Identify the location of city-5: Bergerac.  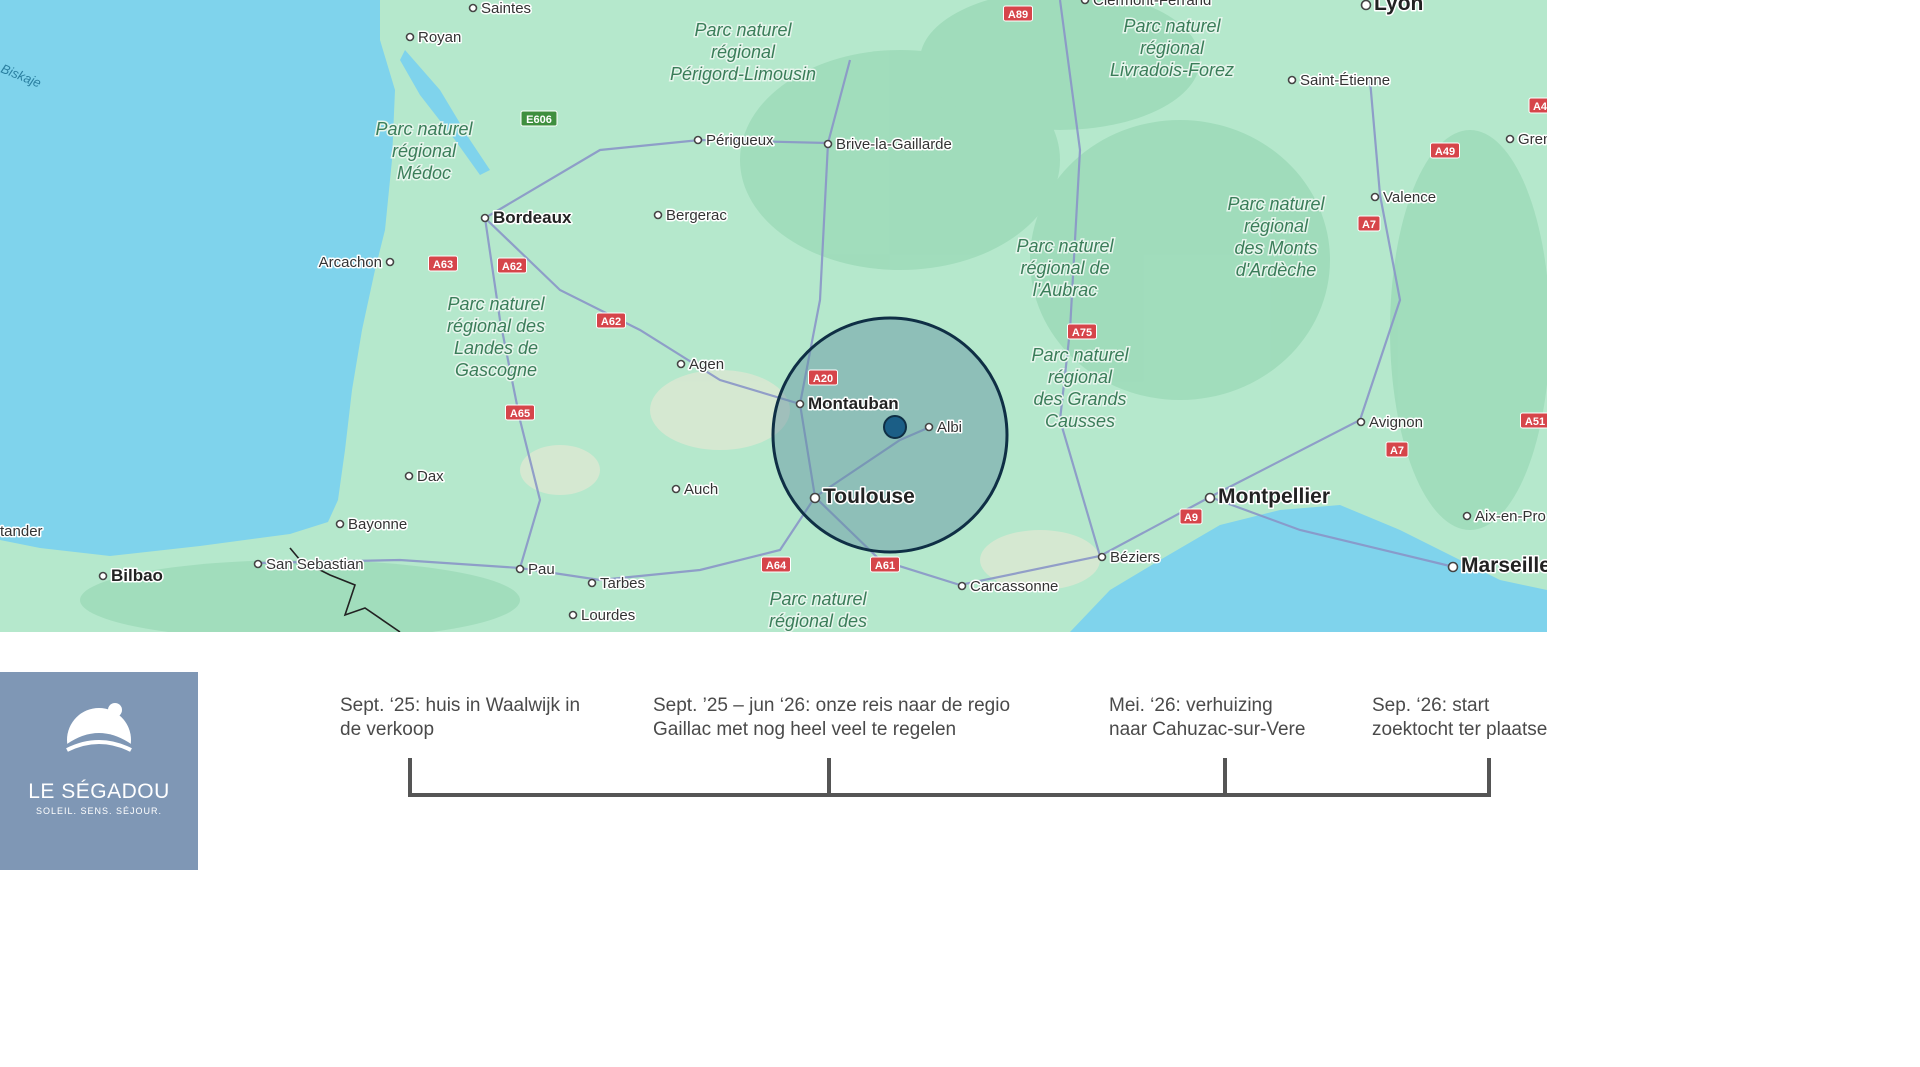
(691, 216).